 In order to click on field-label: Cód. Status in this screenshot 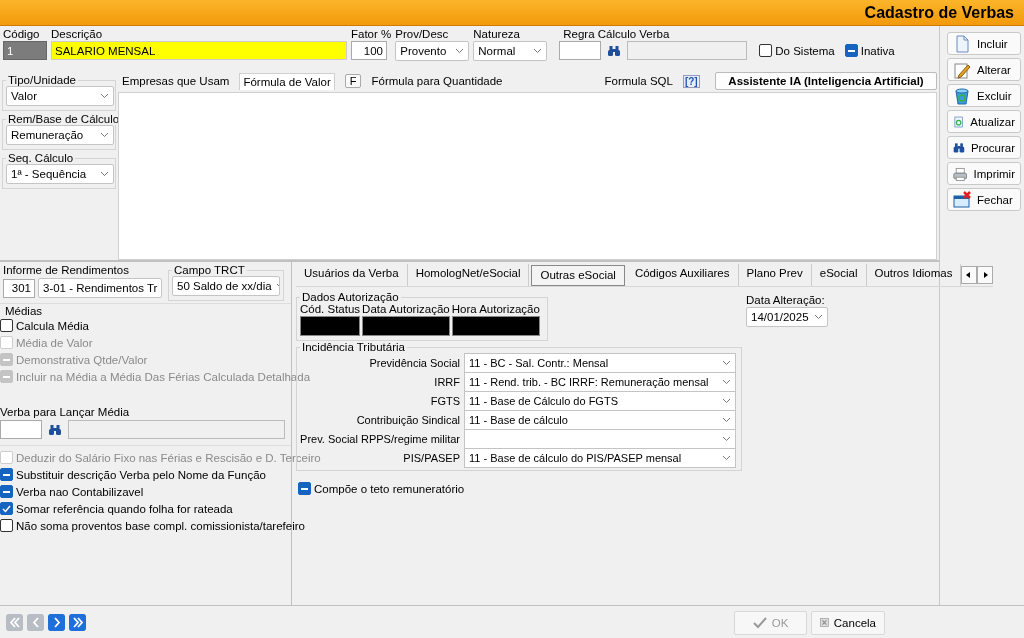, I will do `click(330, 309)`.